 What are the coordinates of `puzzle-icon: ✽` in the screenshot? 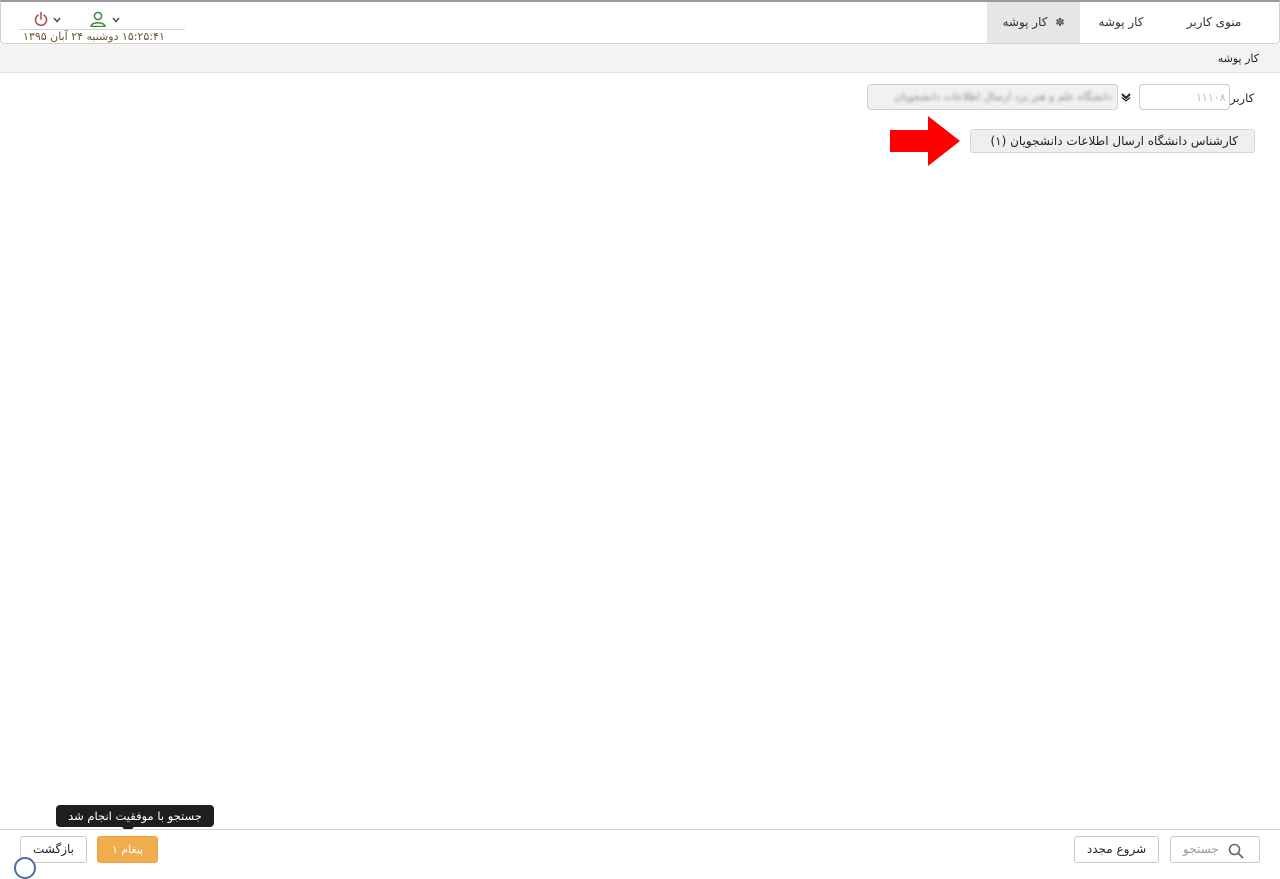 It's located at (1060, 22).